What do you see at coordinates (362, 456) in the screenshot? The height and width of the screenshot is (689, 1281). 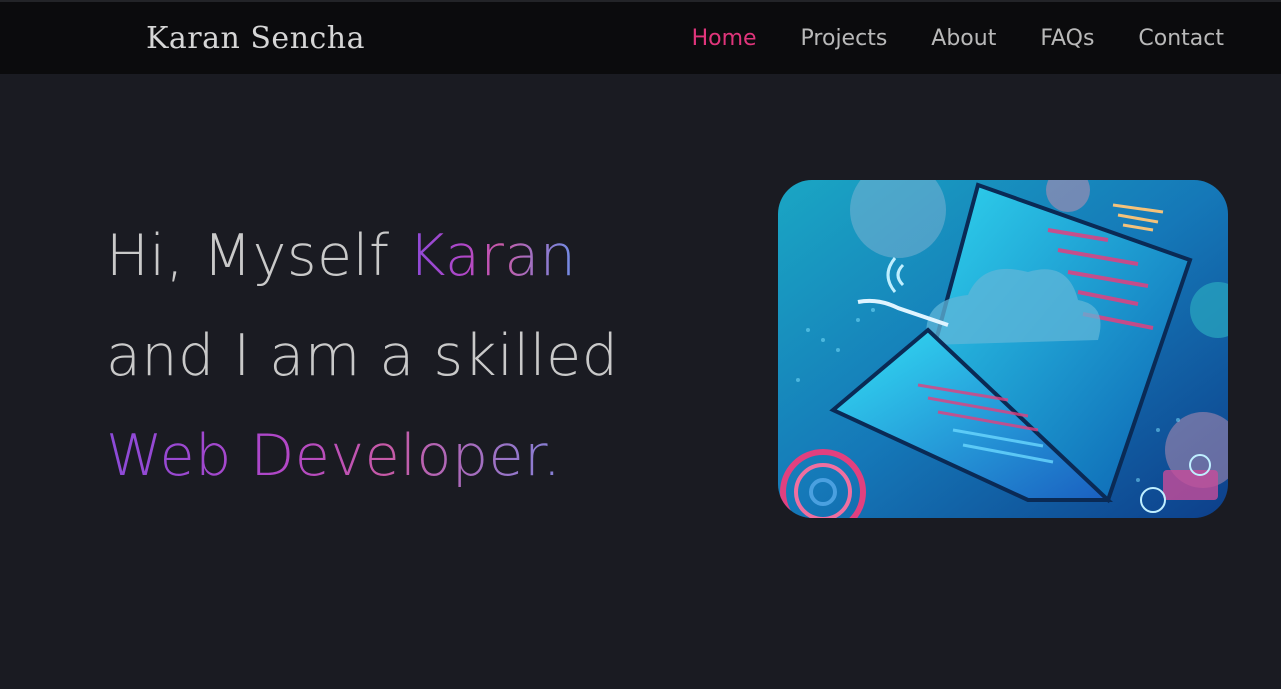 I see `hero-role: Web Developer.` at bounding box center [362, 456].